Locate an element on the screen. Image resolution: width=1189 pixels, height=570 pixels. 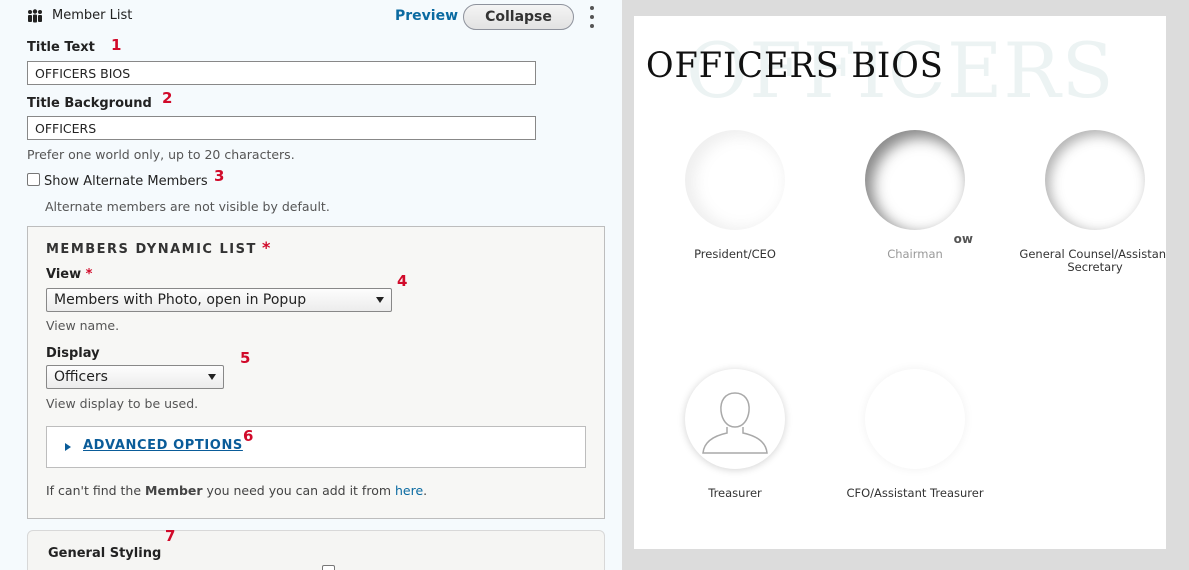
help-bold: Member is located at coordinates (174, 490).